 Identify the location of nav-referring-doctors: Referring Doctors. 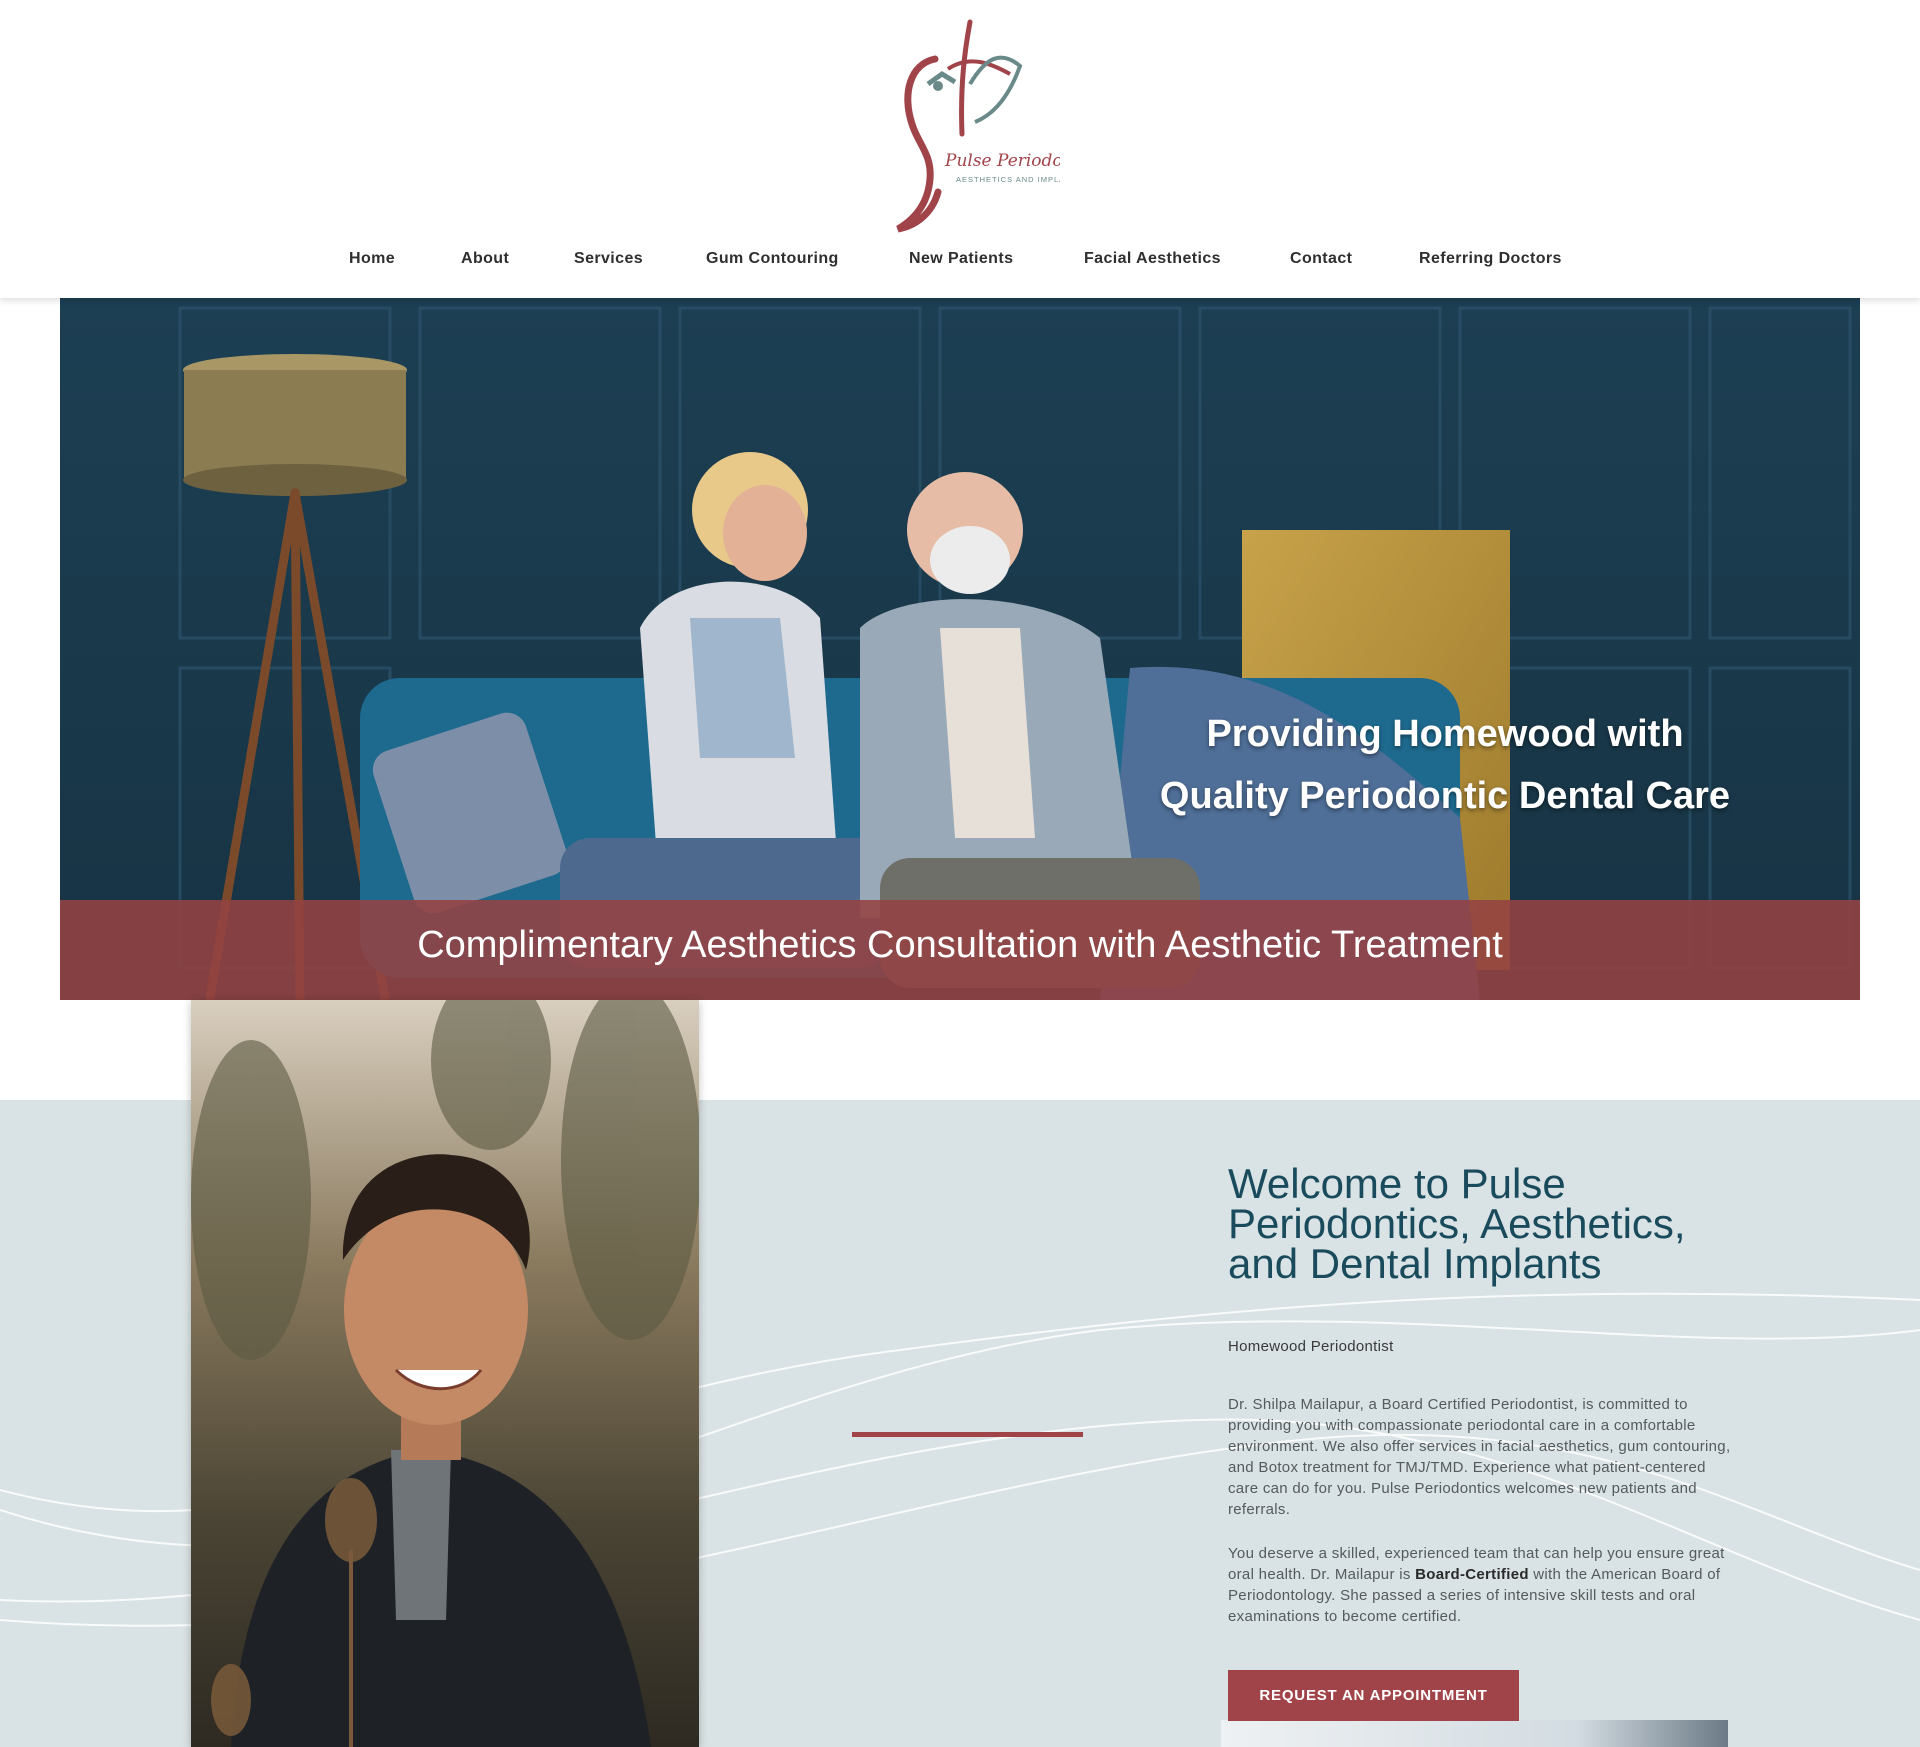
(1490, 259).